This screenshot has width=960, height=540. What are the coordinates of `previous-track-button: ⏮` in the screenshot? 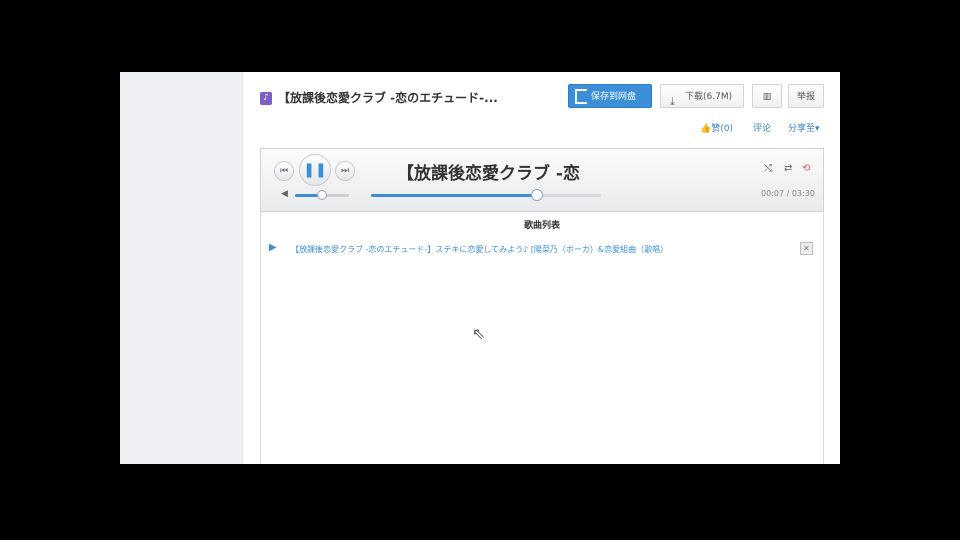 It's located at (284, 171).